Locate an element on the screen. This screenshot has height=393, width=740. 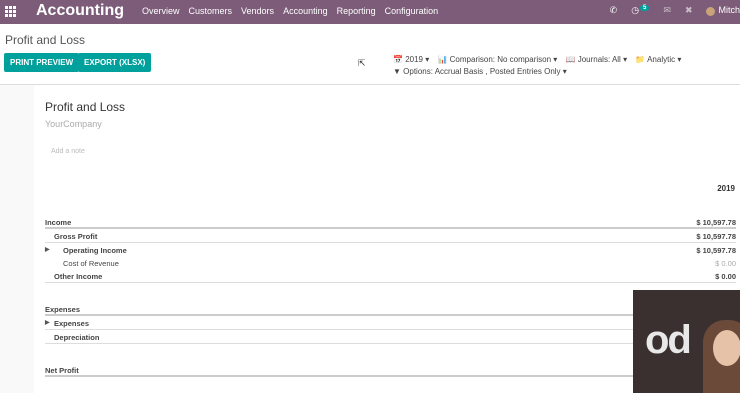
menu-item-reporting: Reporting is located at coordinates (356, 11).